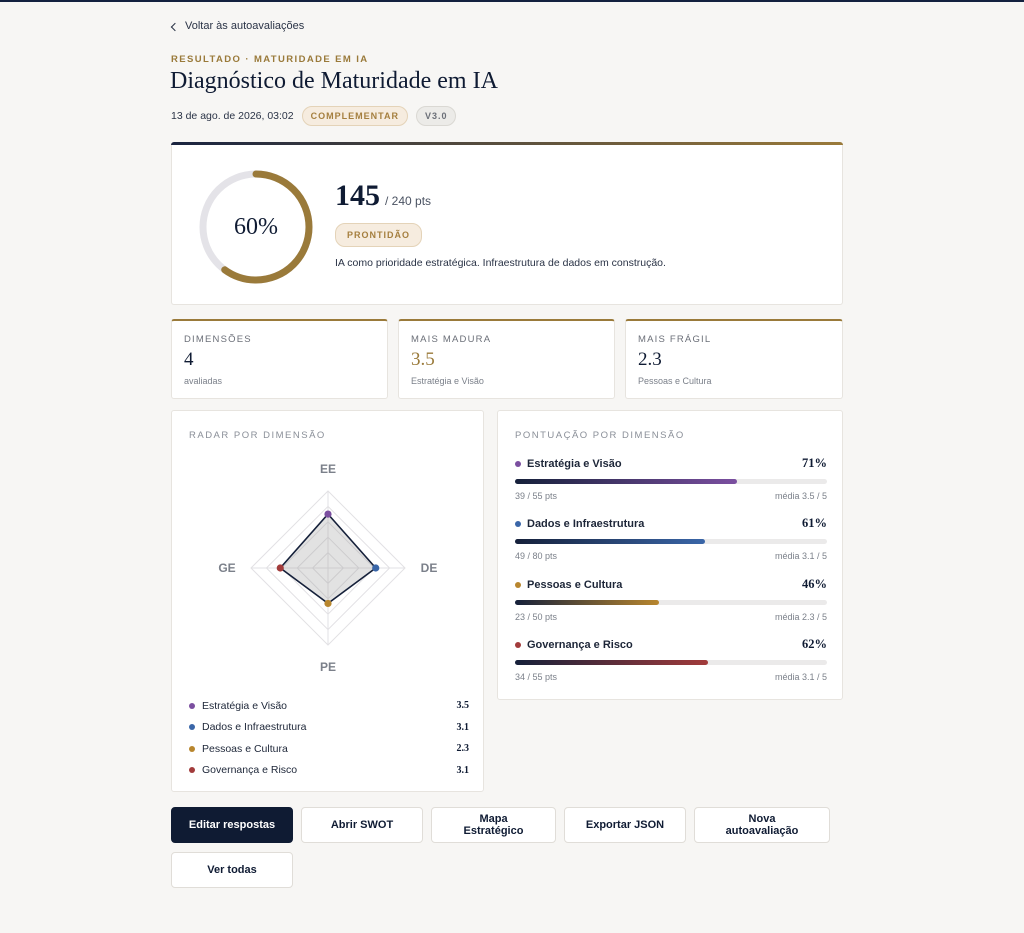 This screenshot has height=933, width=1024. What do you see at coordinates (600, 435) in the screenshot?
I see `scores-title: PONTUAÇÃO POR DIMENSÃO` at bounding box center [600, 435].